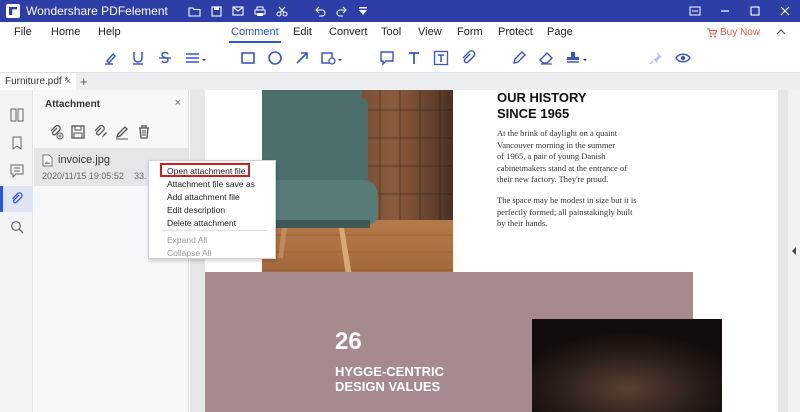  I want to click on pin-icon, so click(656, 58).